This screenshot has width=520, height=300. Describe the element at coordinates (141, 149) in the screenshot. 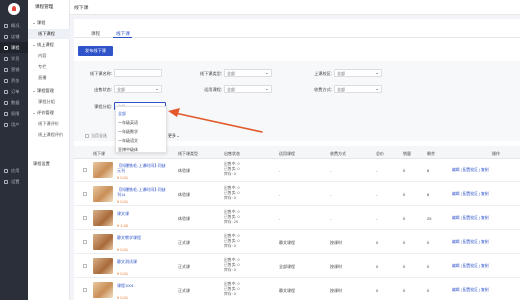

I see `dropdown-option: 亚博中级体` at that location.